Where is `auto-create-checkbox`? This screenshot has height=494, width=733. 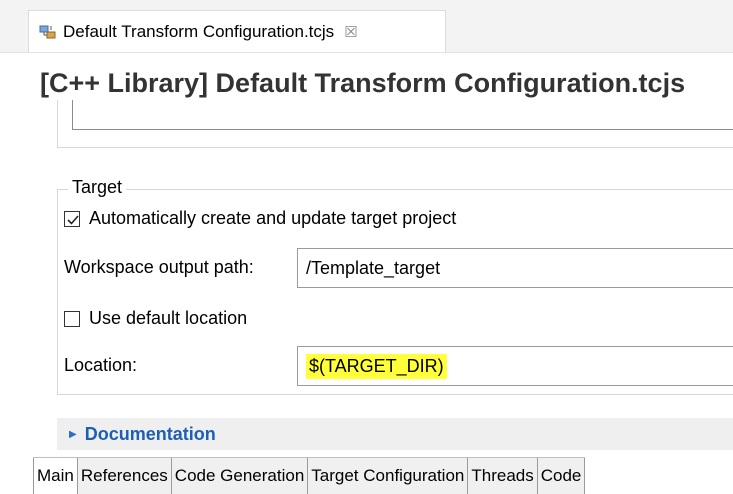
auto-create-checkbox is located at coordinates (72, 219).